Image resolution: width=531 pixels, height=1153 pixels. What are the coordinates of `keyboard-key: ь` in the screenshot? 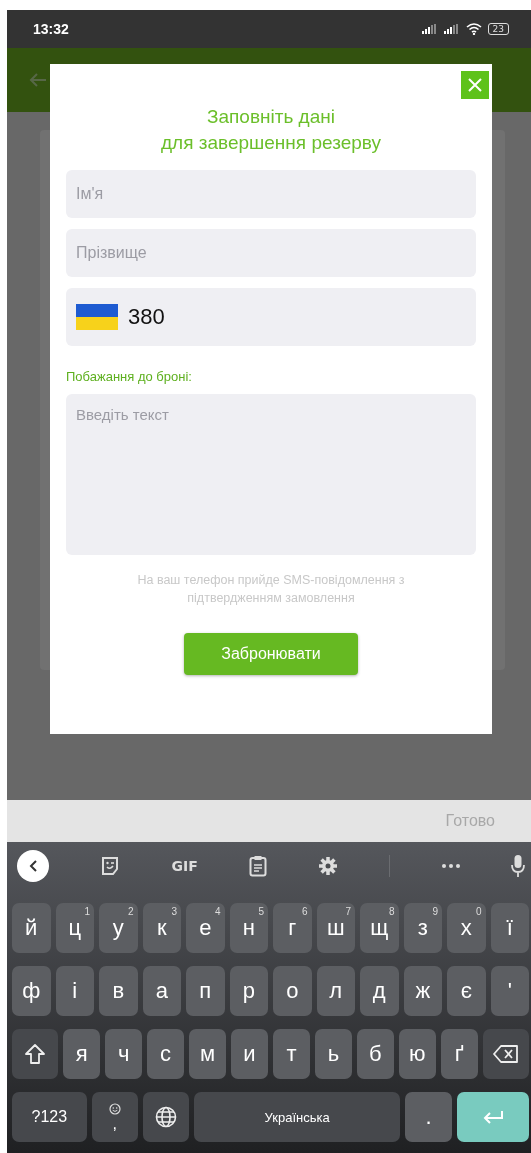 It's located at (333, 1054).